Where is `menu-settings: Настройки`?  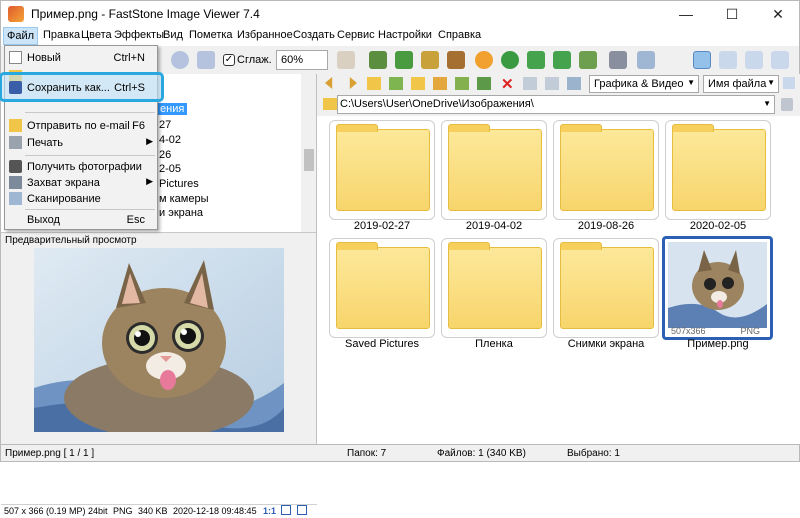
menu-settings: Настройки is located at coordinates (405, 35).